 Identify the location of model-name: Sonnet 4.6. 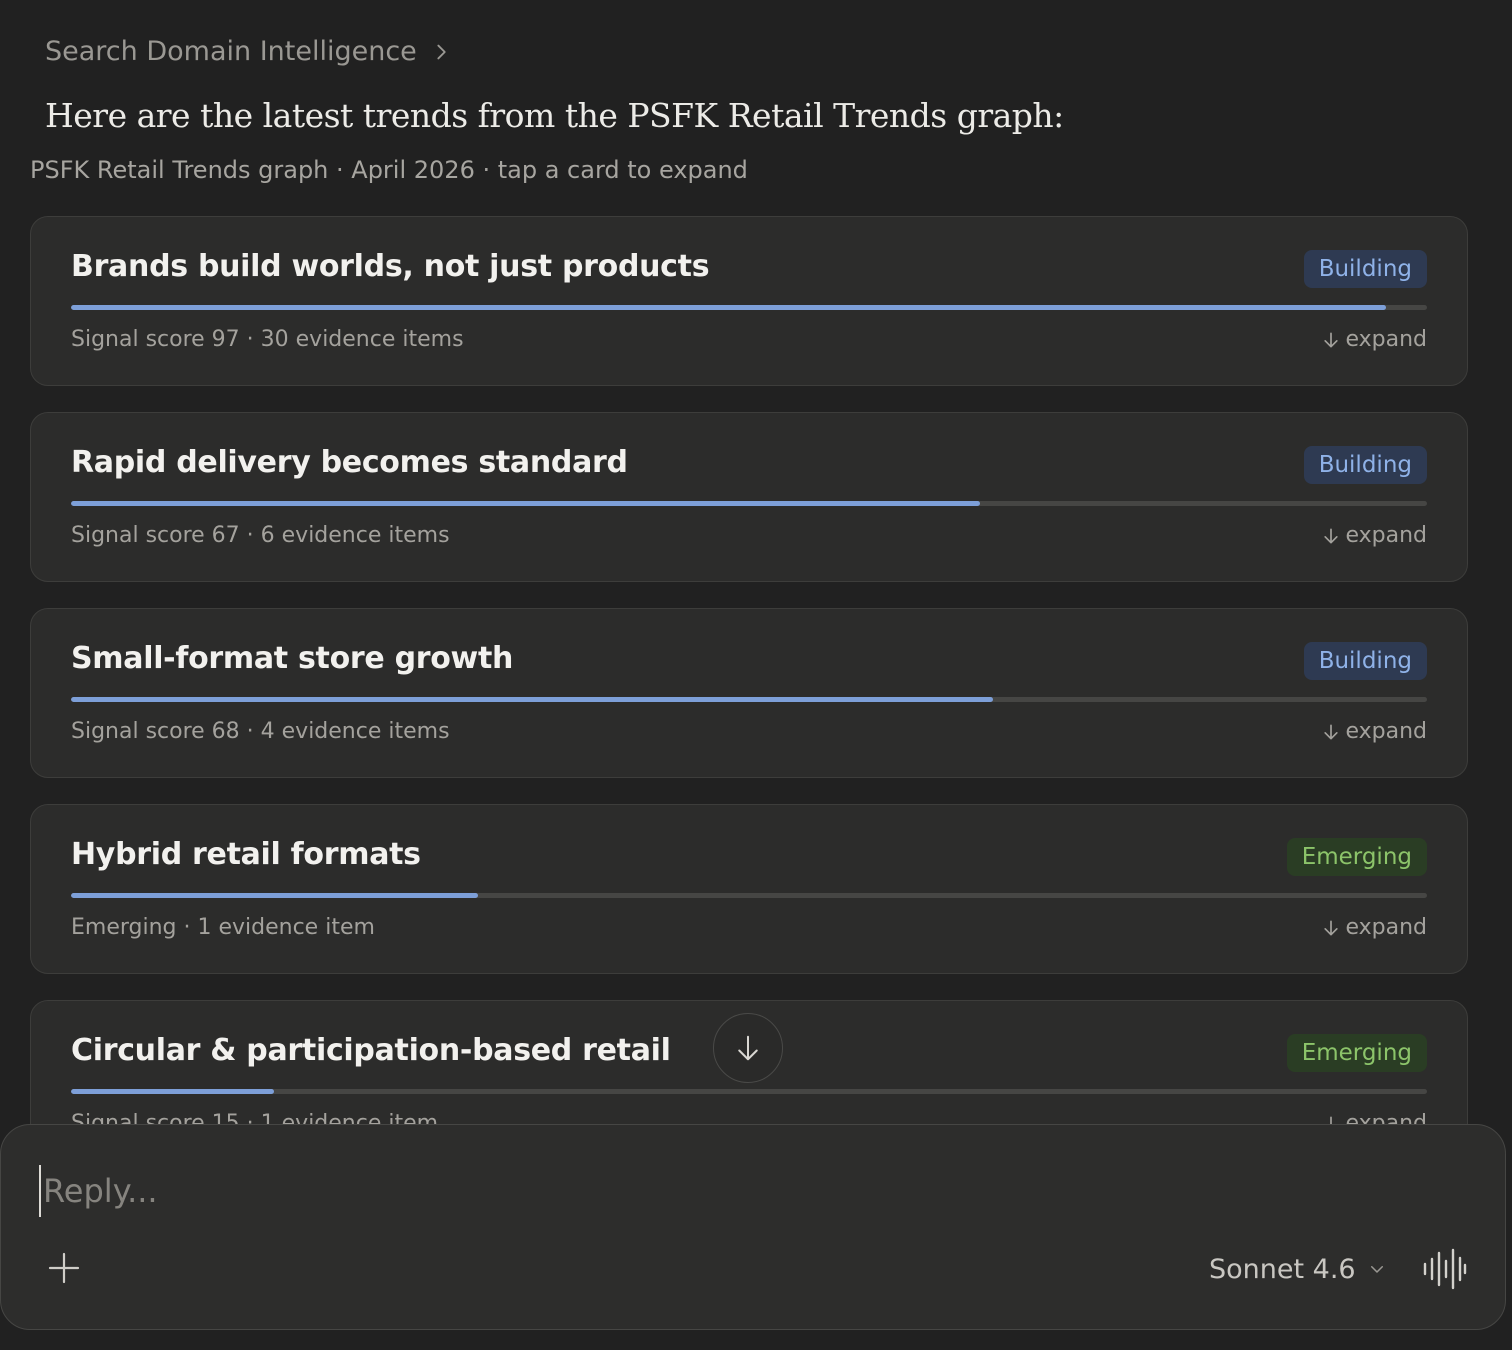
(1282, 1269).